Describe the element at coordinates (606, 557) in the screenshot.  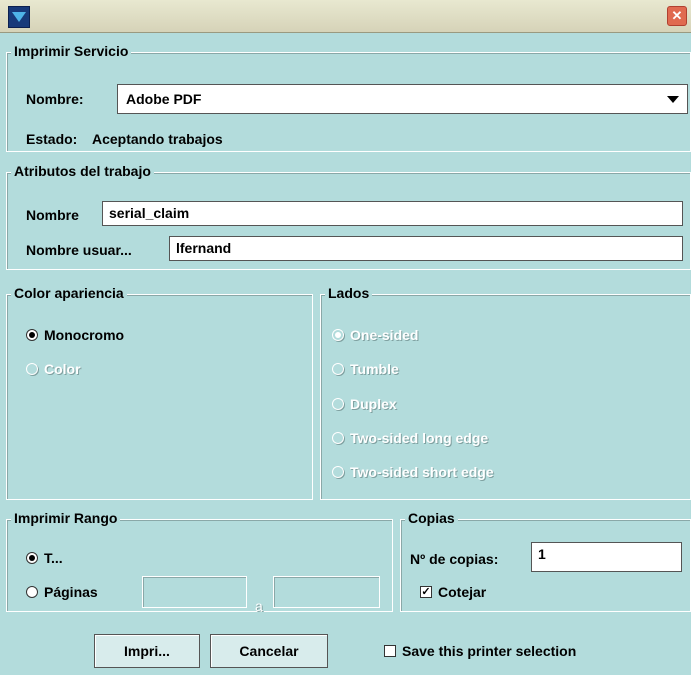
I see `copies-count-field: 1` at that location.